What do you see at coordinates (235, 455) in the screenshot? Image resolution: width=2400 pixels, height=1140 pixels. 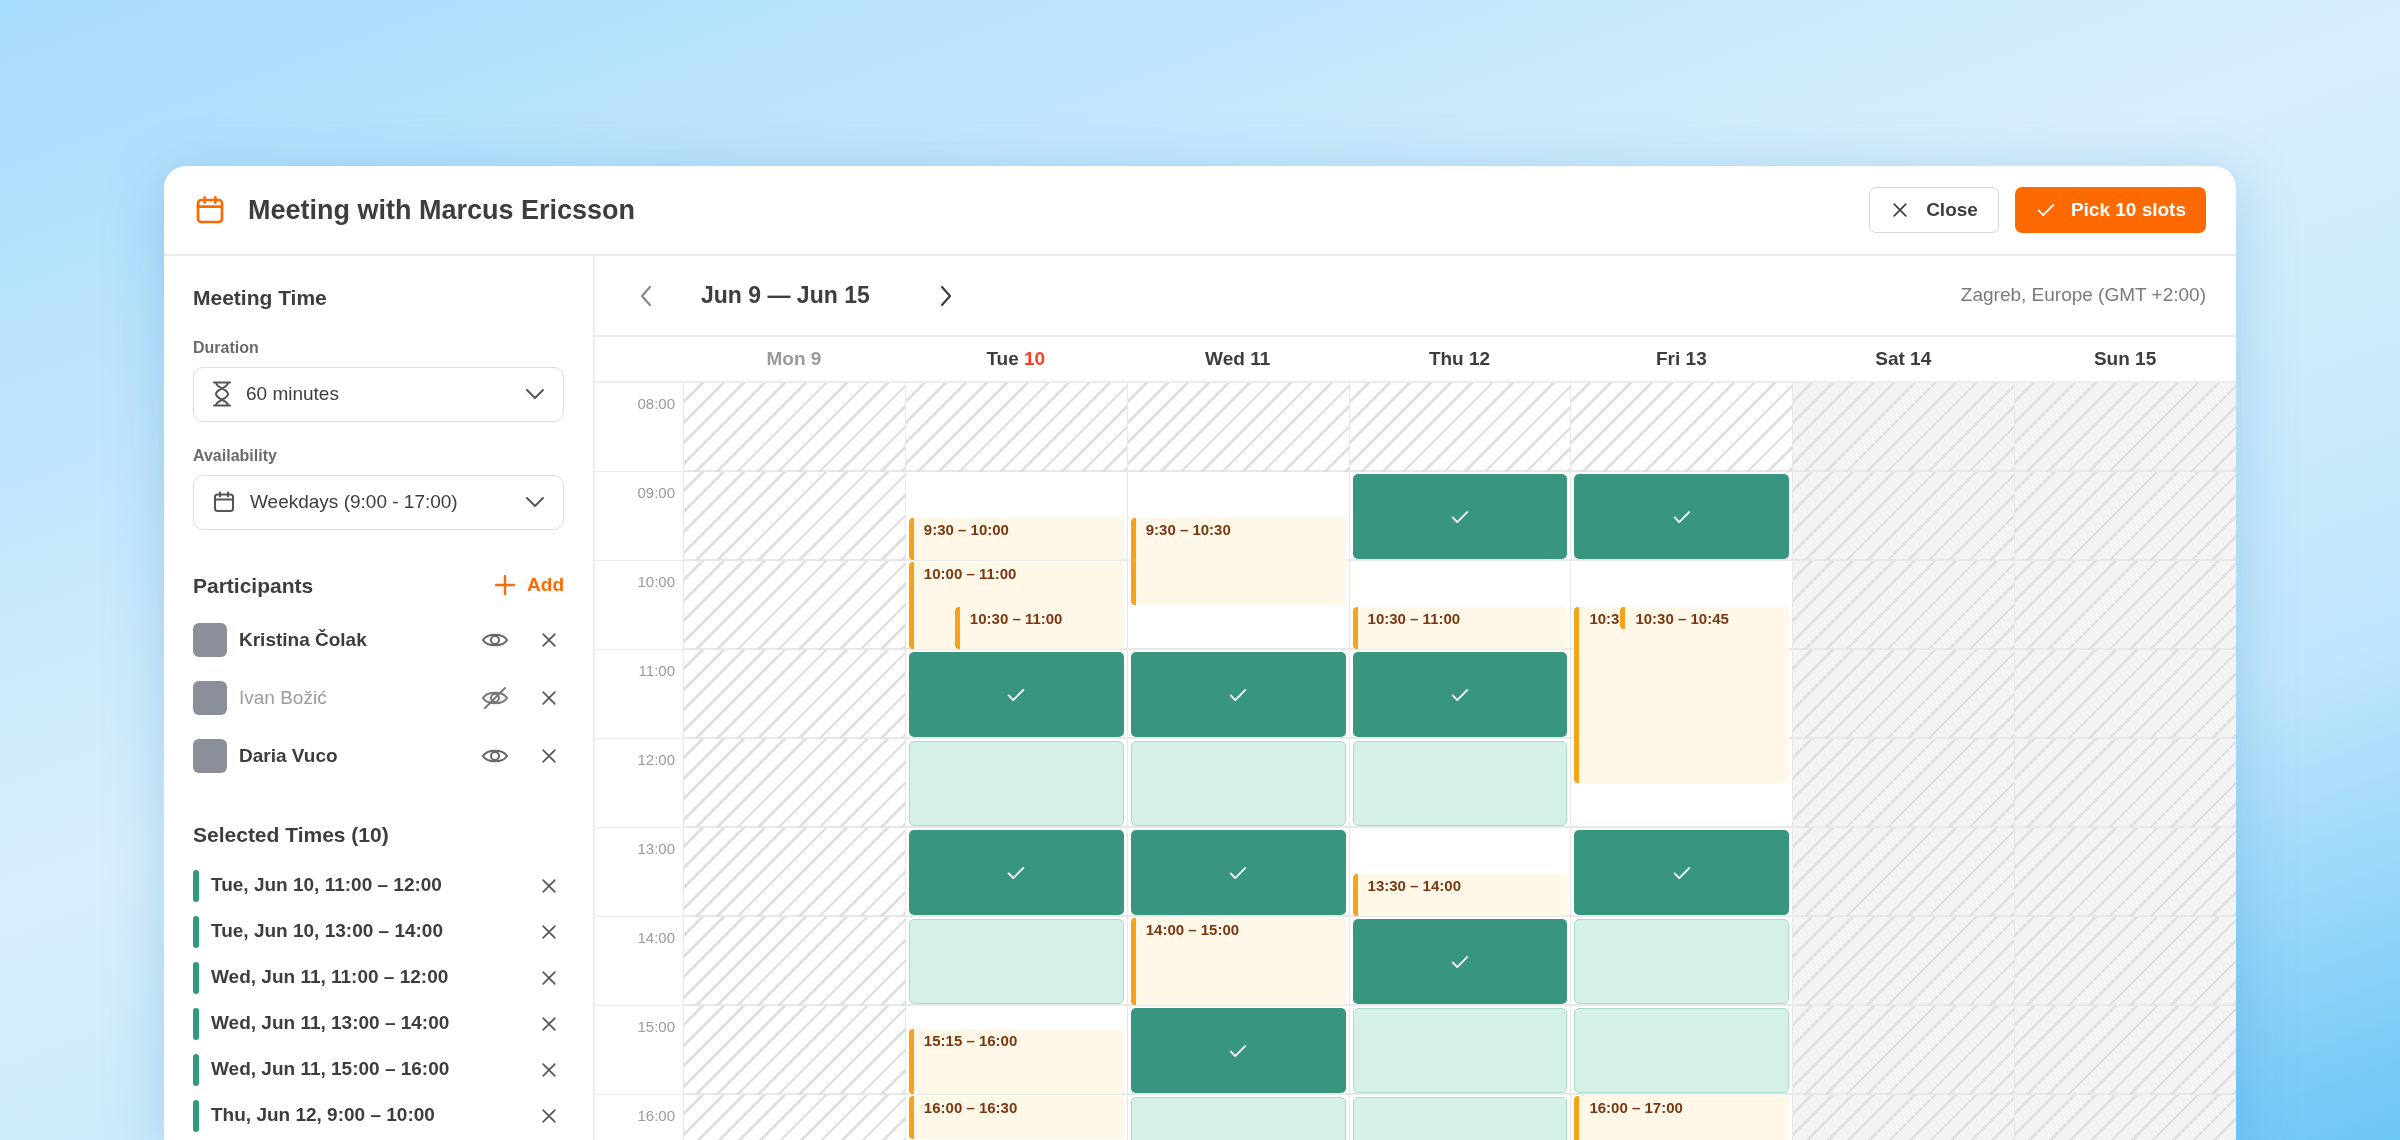 I see `field-label: Availability` at bounding box center [235, 455].